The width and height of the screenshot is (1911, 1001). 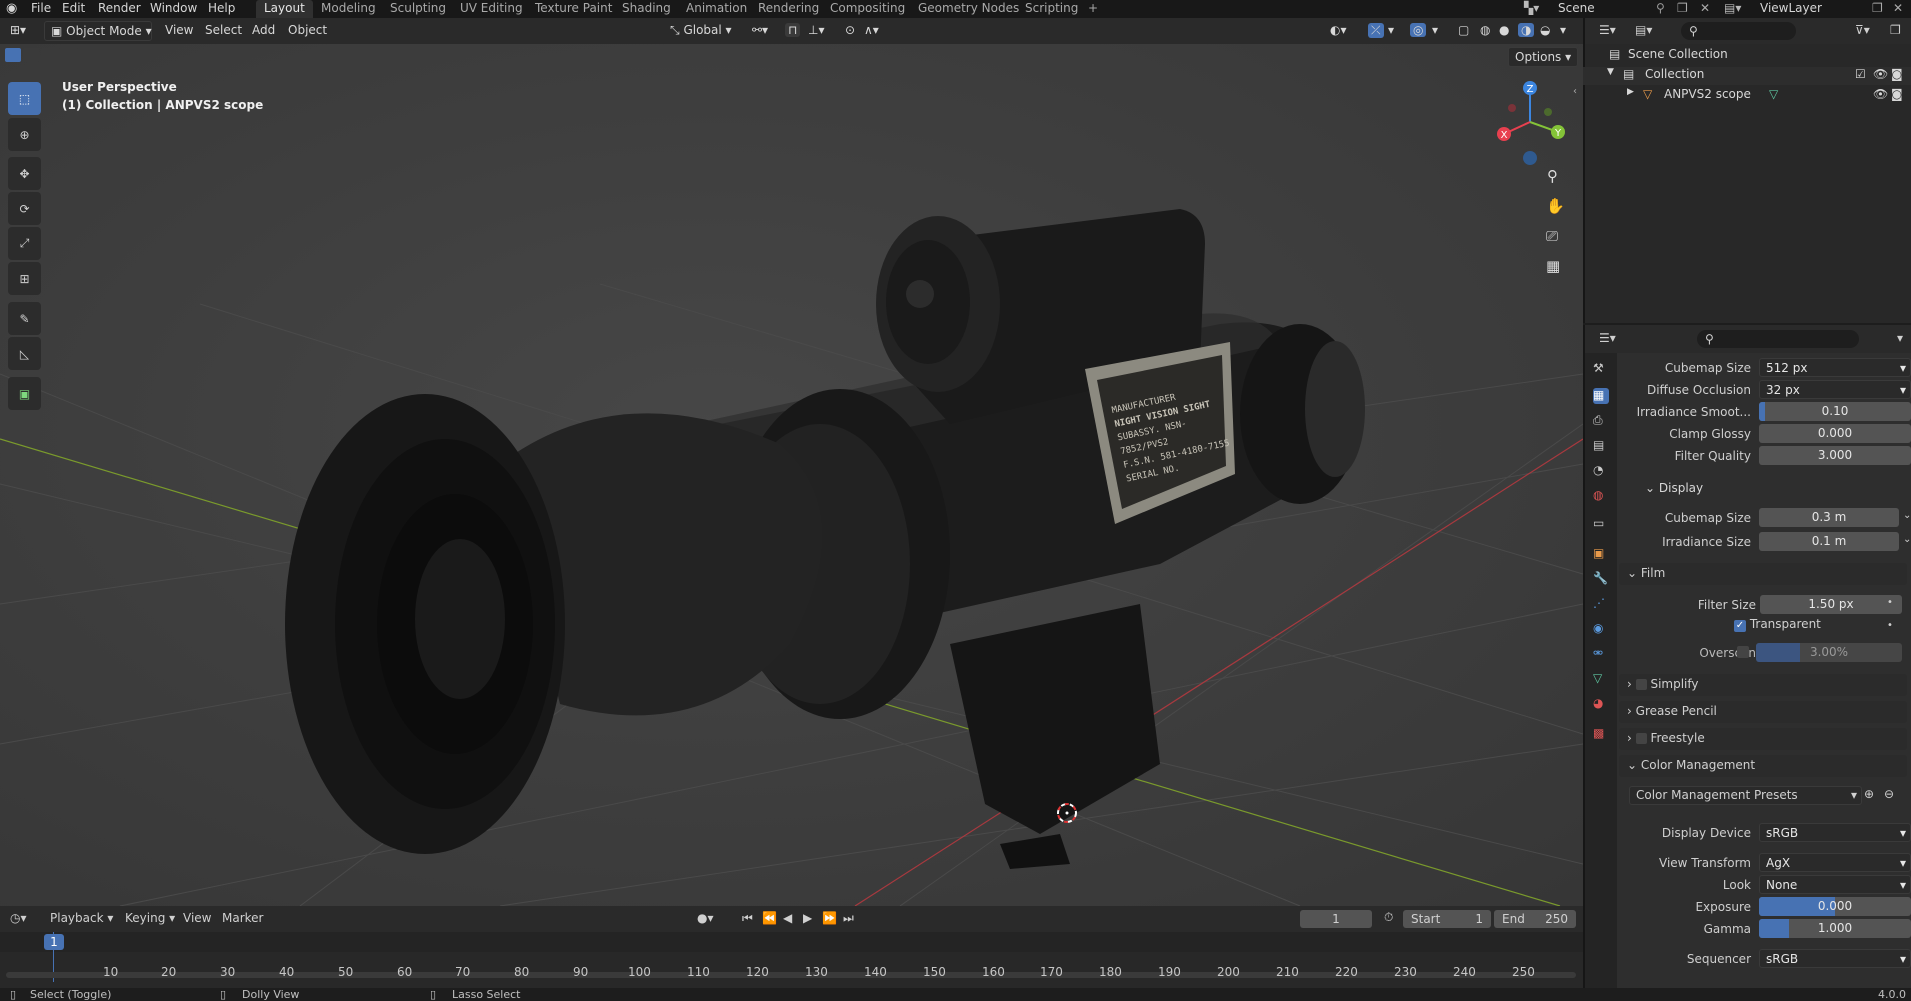 I want to click on play-icon: ▶, so click(x=807, y=918).